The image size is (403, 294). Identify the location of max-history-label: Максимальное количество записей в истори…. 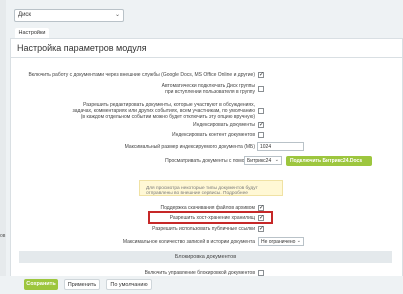
(188, 242).